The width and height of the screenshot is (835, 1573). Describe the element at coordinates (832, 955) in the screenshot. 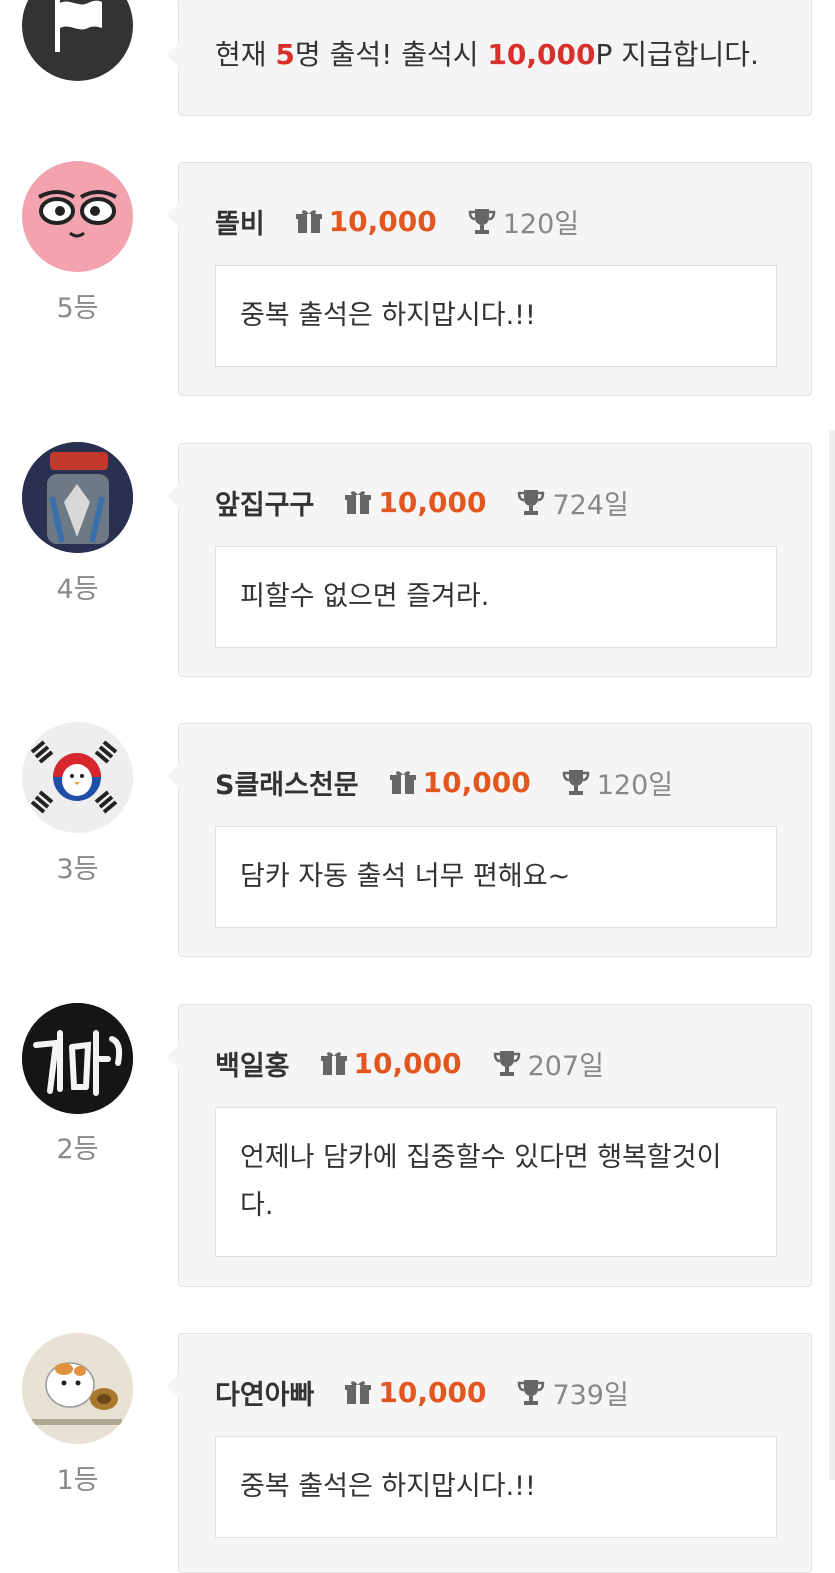

I see `scrollbar` at that location.